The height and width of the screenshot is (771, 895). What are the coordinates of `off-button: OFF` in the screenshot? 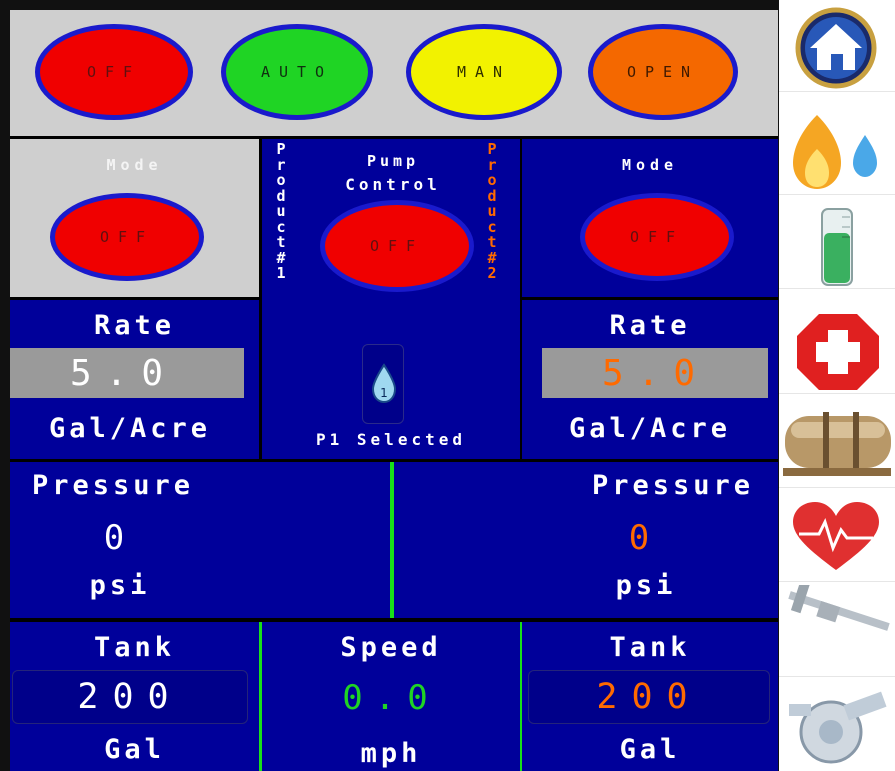 It's located at (114, 72).